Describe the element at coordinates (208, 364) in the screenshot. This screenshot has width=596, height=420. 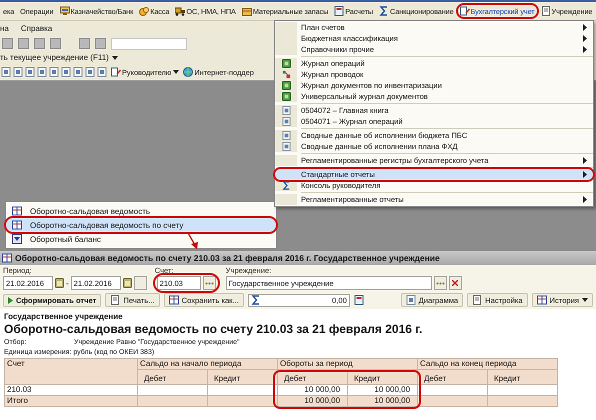
I see `column-header: Сальдо на начало периода` at that location.